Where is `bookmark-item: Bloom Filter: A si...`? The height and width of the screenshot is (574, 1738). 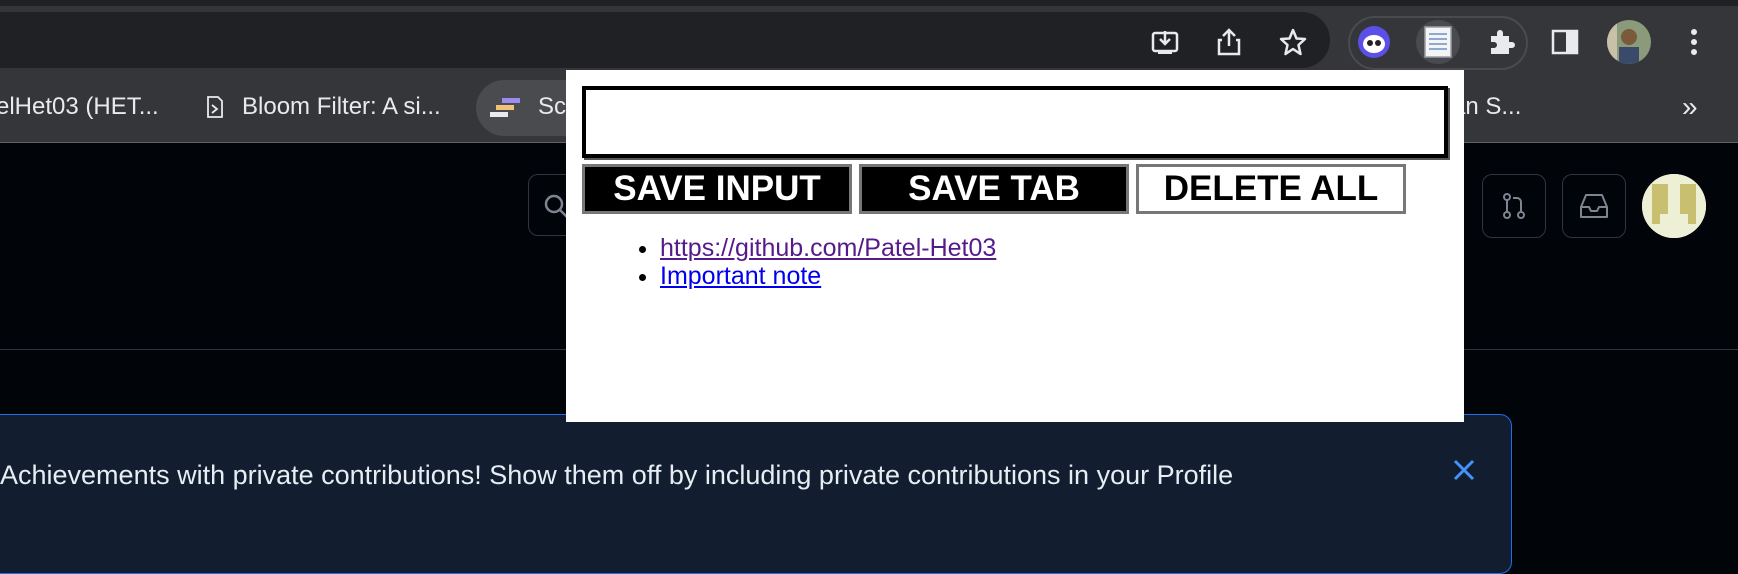
bookmark-item: Bloom Filter: A si... is located at coordinates (322, 107).